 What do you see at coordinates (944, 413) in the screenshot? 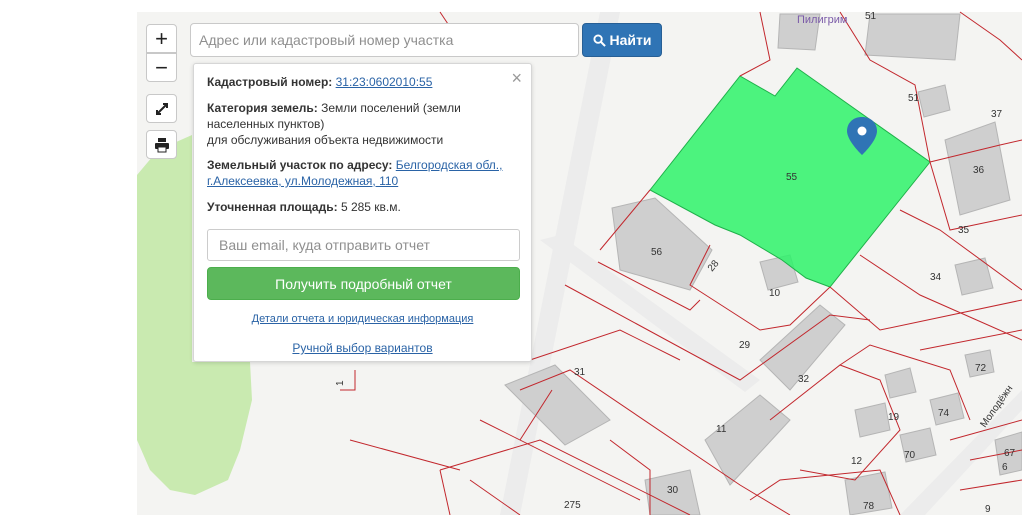
I see `parcel-number: 74` at bounding box center [944, 413].